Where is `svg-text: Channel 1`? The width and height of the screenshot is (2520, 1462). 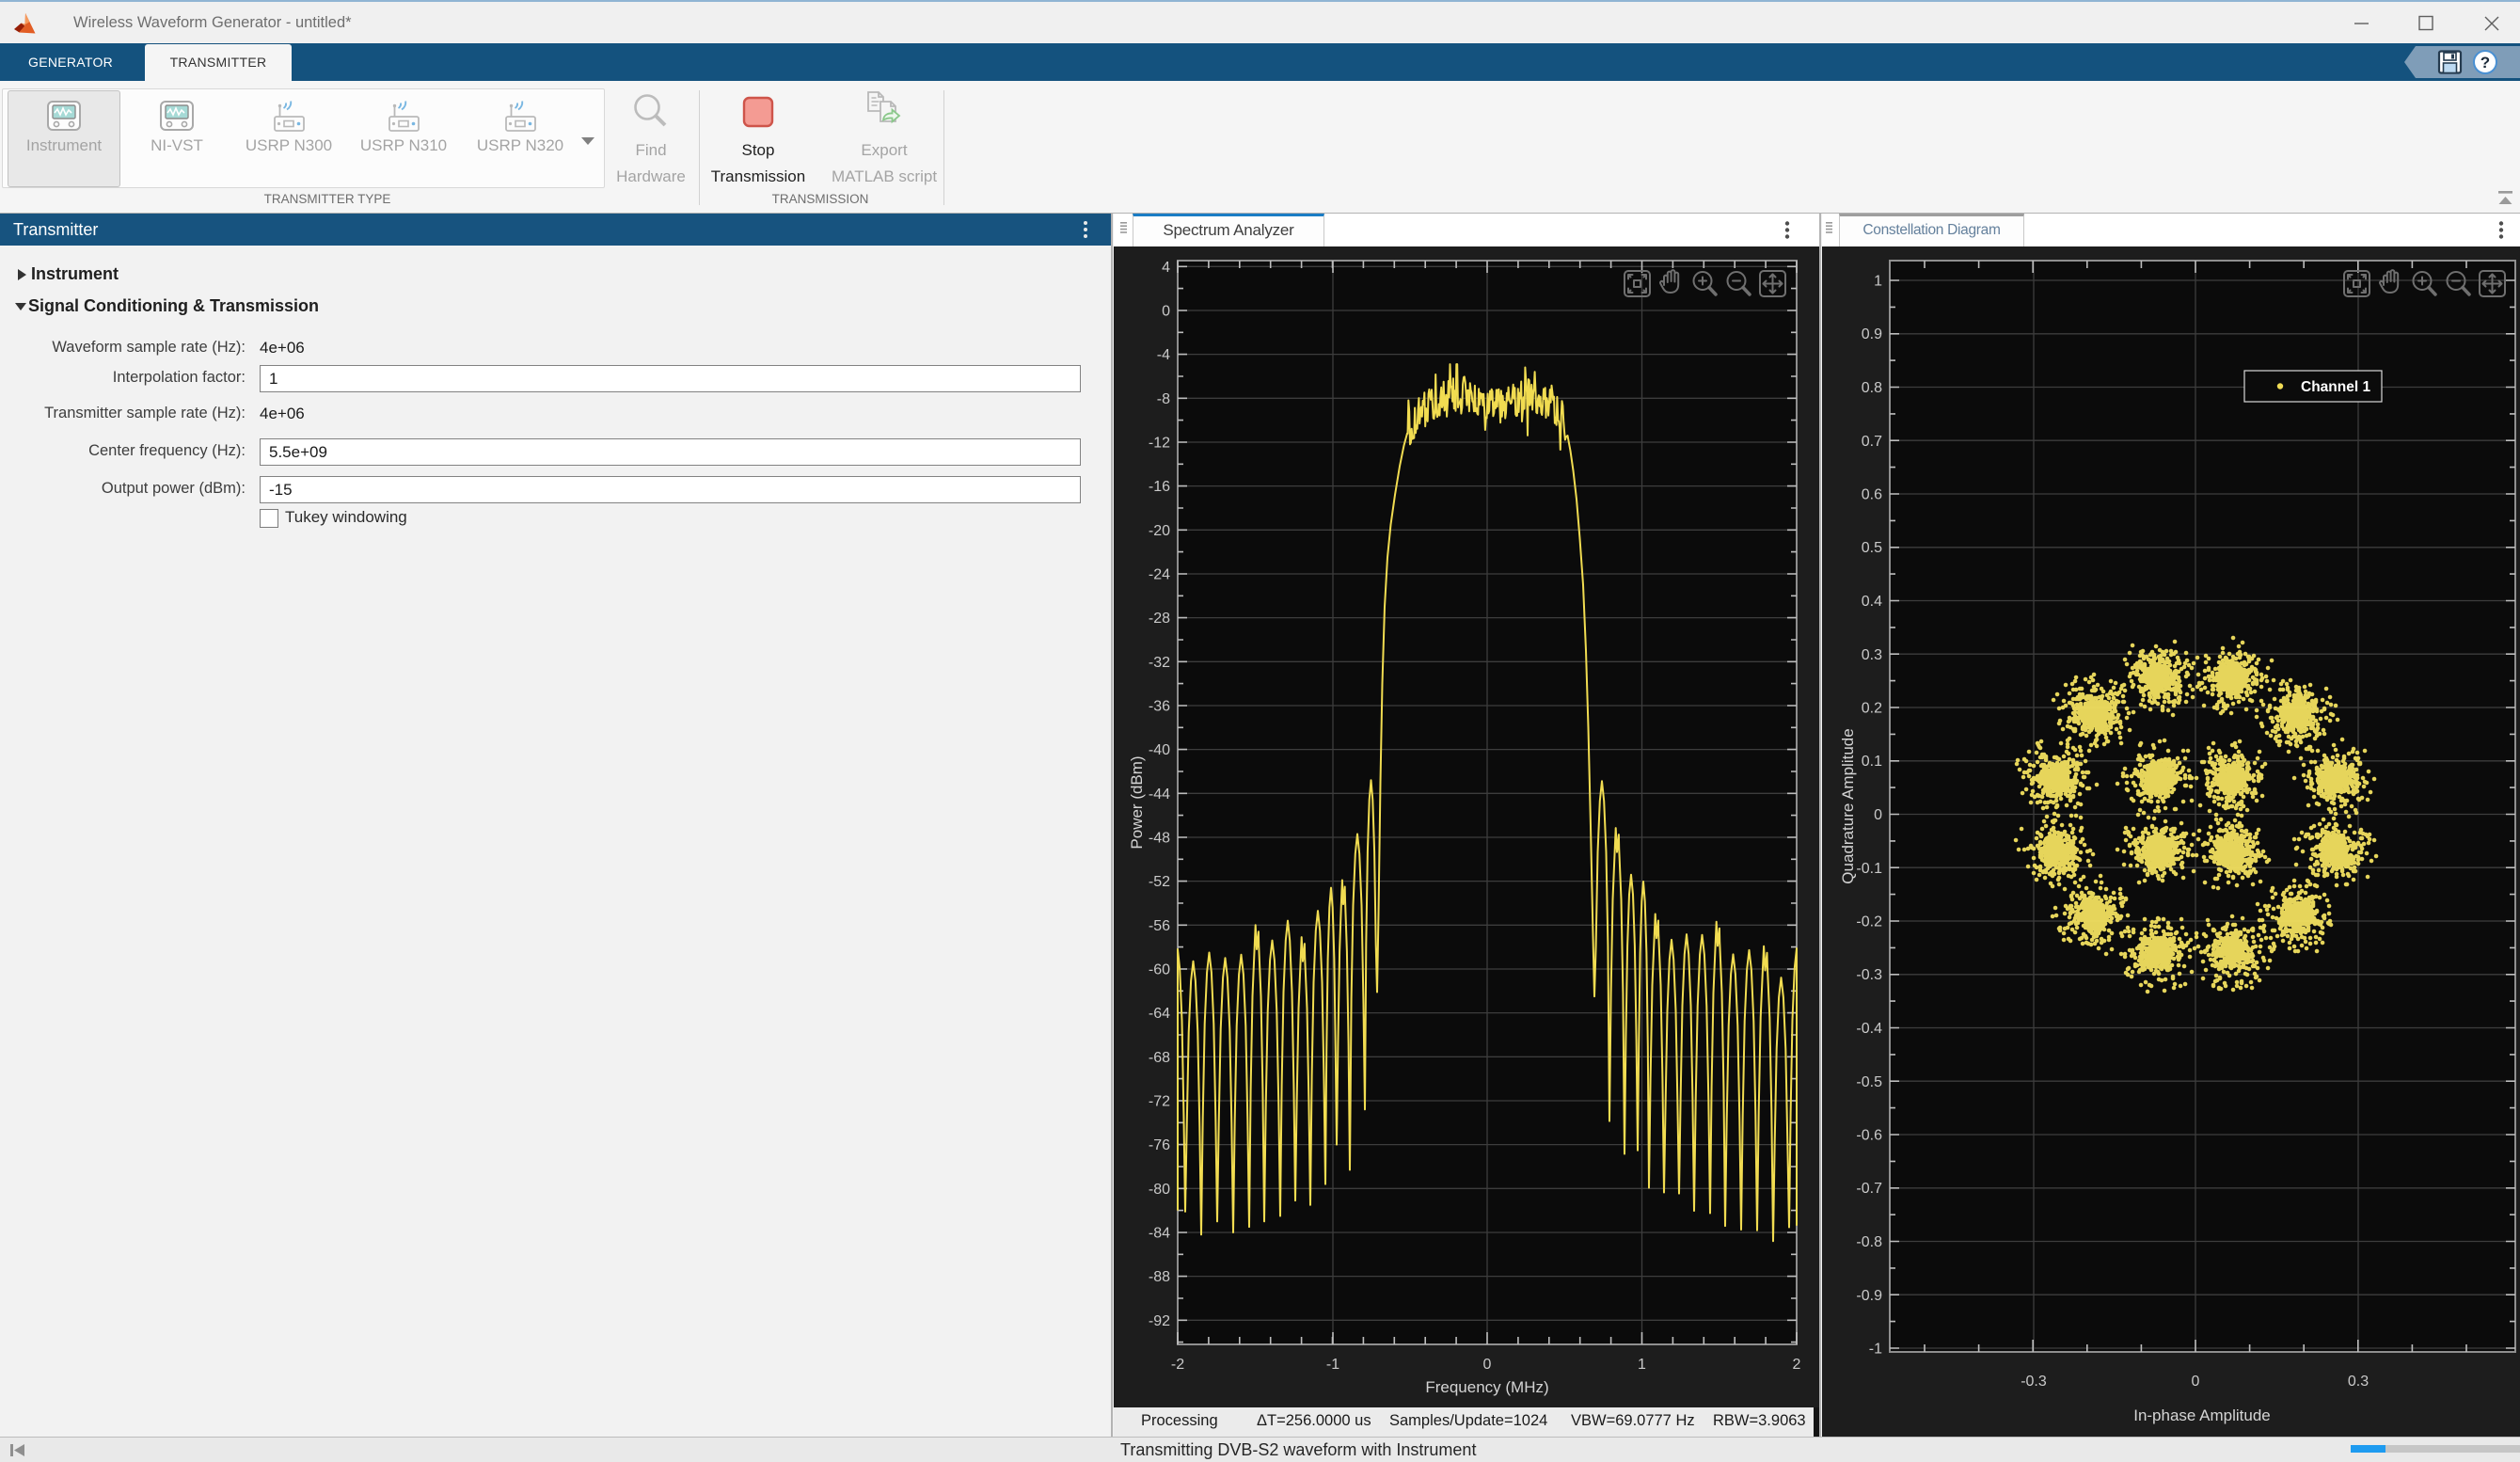
svg-text: Channel 1 is located at coordinates (2335, 387).